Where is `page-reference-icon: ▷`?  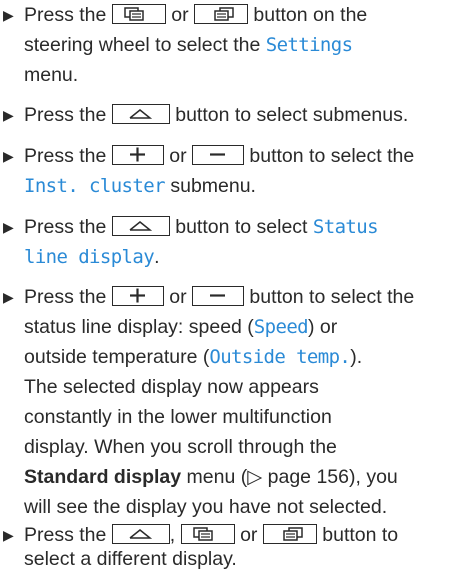 page-reference-icon: ▷ is located at coordinates (255, 477).